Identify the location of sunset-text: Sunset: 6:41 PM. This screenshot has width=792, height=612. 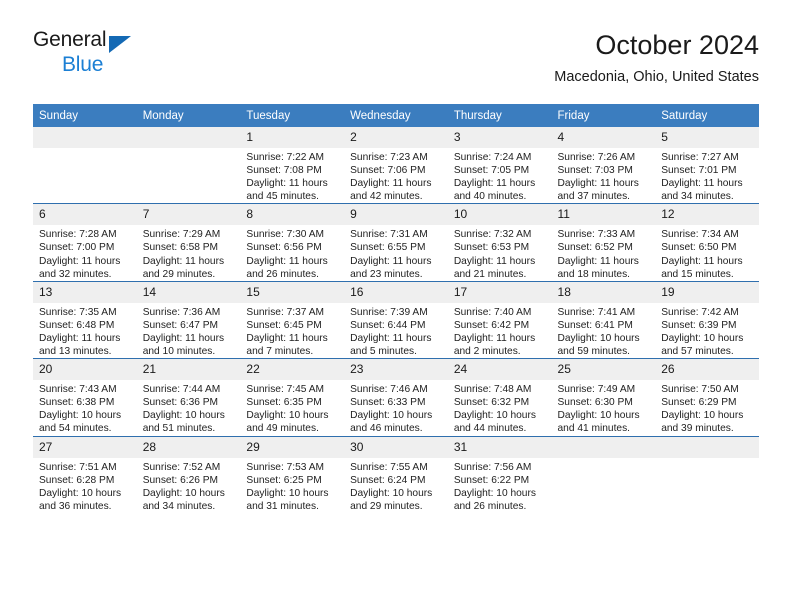
(595, 325).